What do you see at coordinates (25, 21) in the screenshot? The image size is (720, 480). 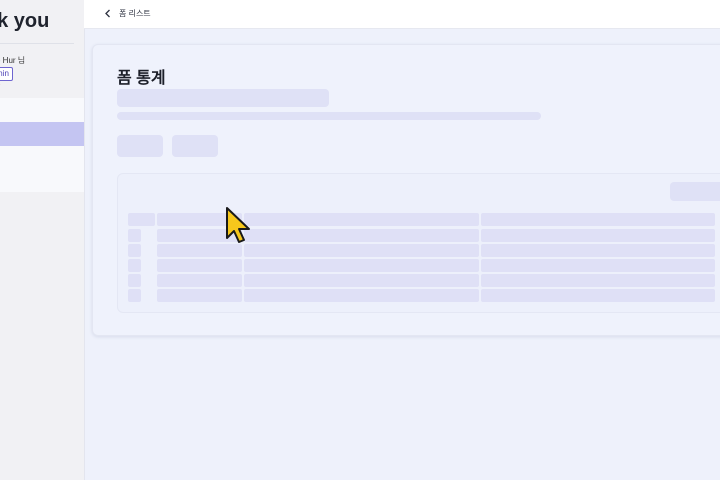 I see `app-brand: sk you` at bounding box center [25, 21].